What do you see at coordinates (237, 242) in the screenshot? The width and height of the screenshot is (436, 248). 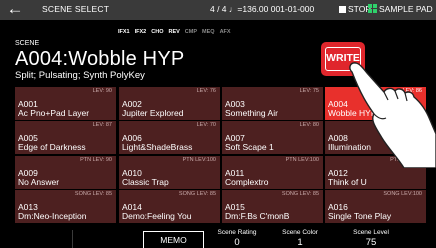 I see `scene-rating-value: 0` at bounding box center [237, 242].